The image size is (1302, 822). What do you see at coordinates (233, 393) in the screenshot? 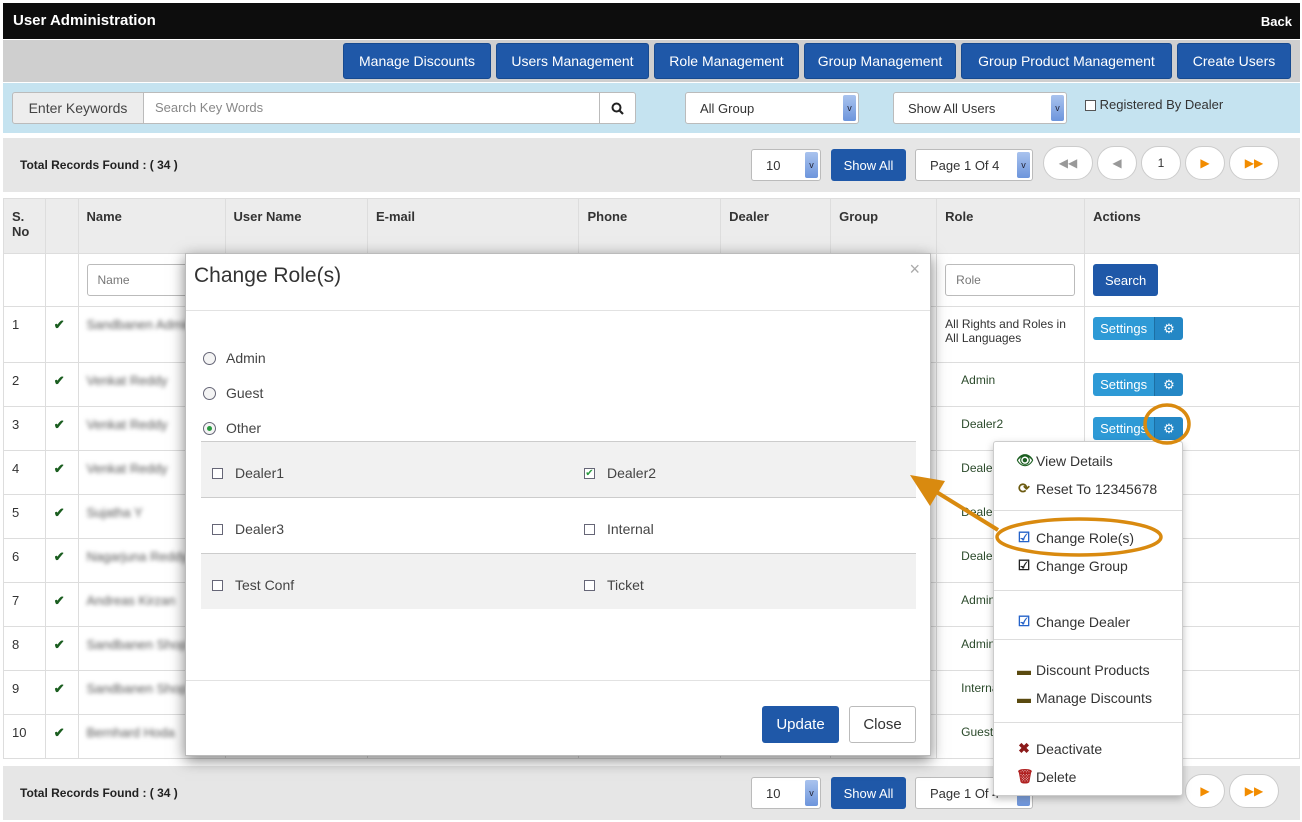
I see `role-radio-guest: Guest` at bounding box center [233, 393].